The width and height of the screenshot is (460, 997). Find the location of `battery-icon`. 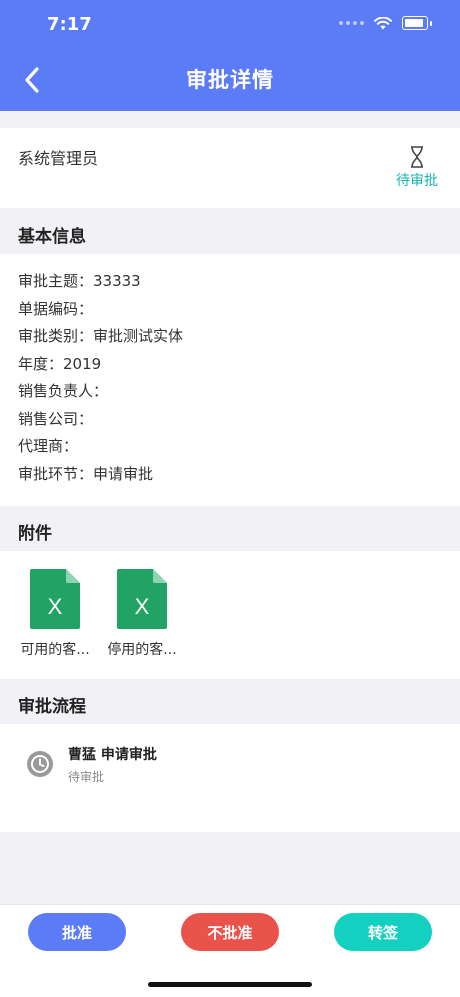

battery-icon is located at coordinates (415, 23).